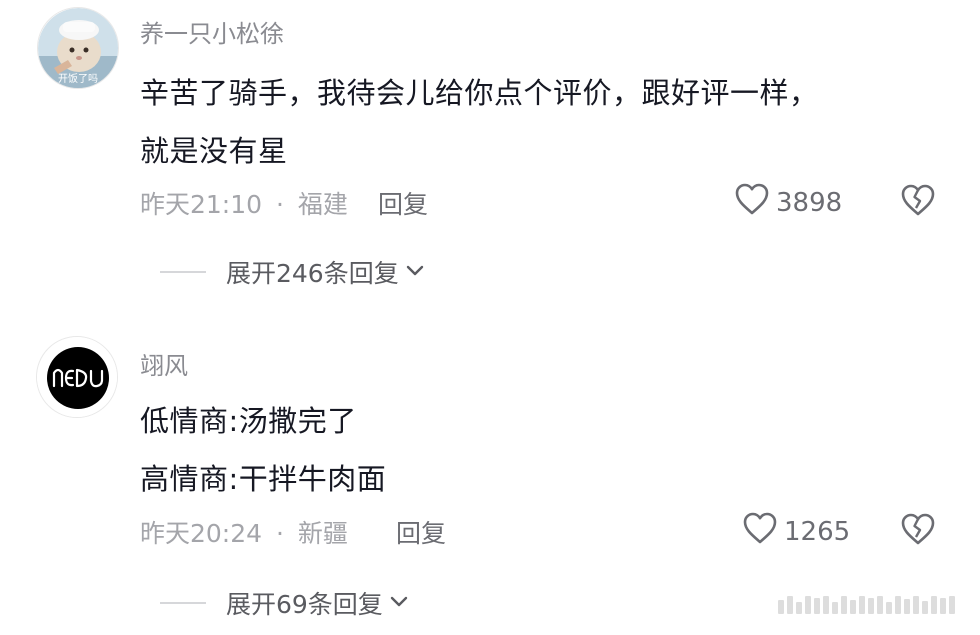 The width and height of the screenshot is (980, 635). I want to click on username: 养一只小松徐, so click(212, 31).